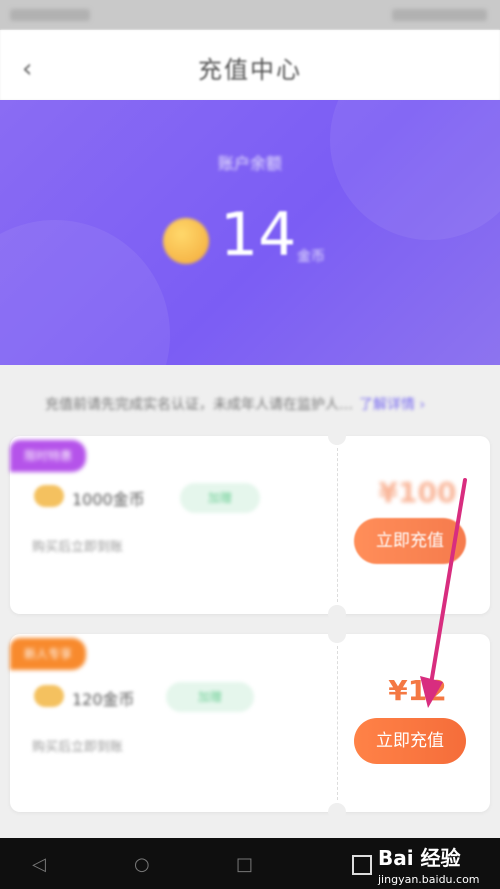 The width and height of the screenshot is (500, 889). I want to click on checkbox-icon, so click(362, 865).